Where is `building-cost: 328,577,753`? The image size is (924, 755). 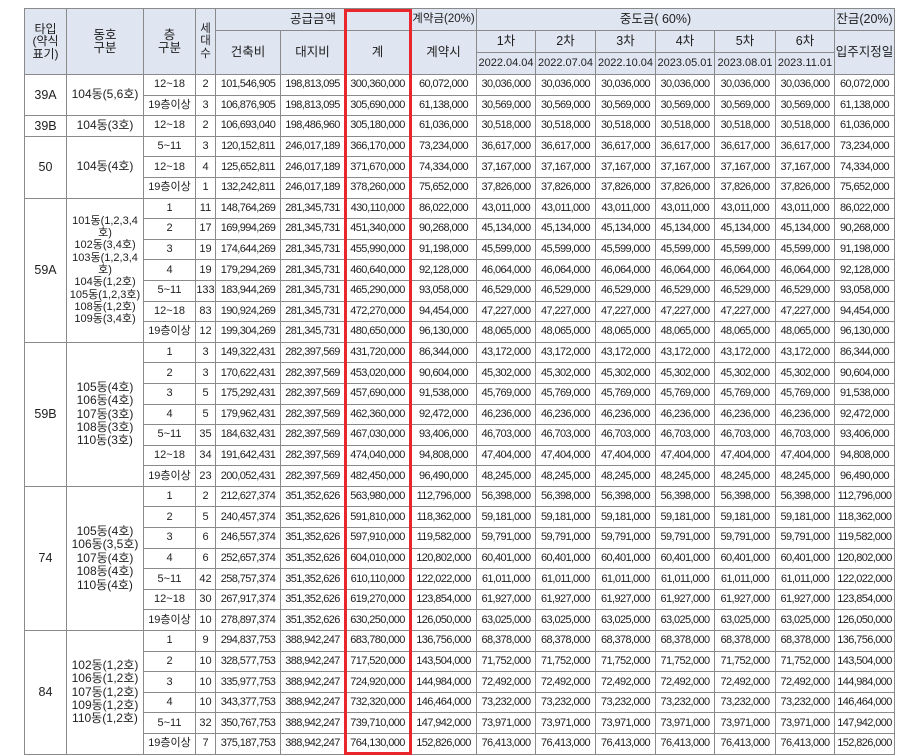
building-cost: 328,577,753 is located at coordinates (248, 661).